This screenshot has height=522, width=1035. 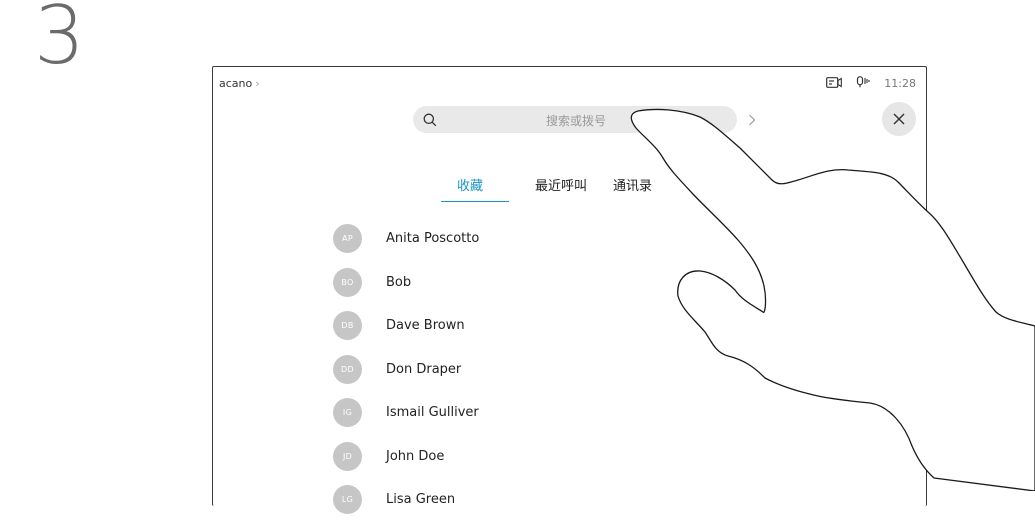 What do you see at coordinates (533, 457) in the screenshot?
I see `list-item: JD John Doe` at bounding box center [533, 457].